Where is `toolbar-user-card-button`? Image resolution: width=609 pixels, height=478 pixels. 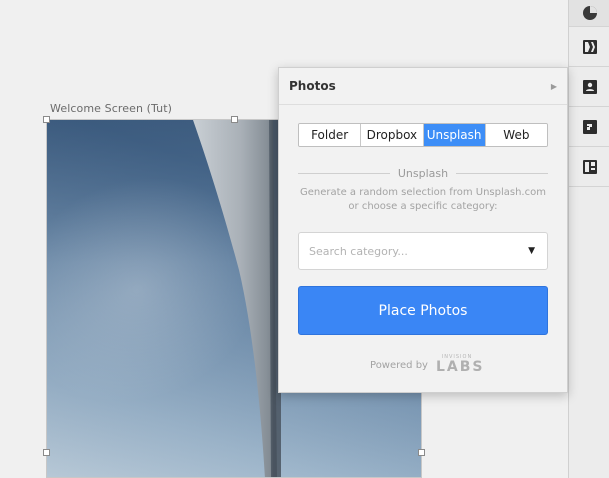
toolbar-user-card-button is located at coordinates (589, 87).